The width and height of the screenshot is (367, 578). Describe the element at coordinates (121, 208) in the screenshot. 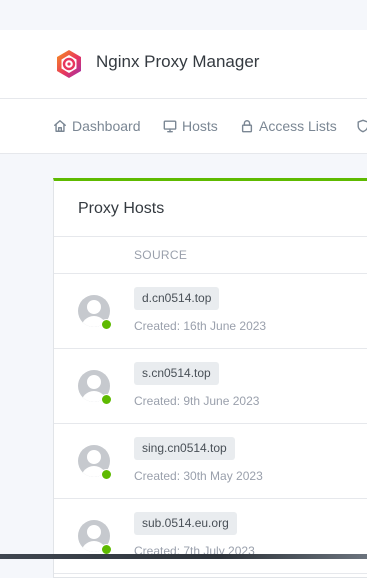

I see `card-title: Proxy Hosts` at that location.